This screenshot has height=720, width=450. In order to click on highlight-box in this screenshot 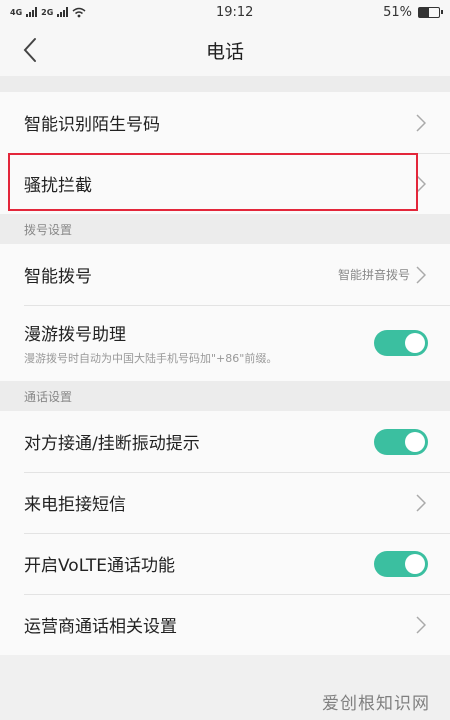, I will do `click(213, 182)`.